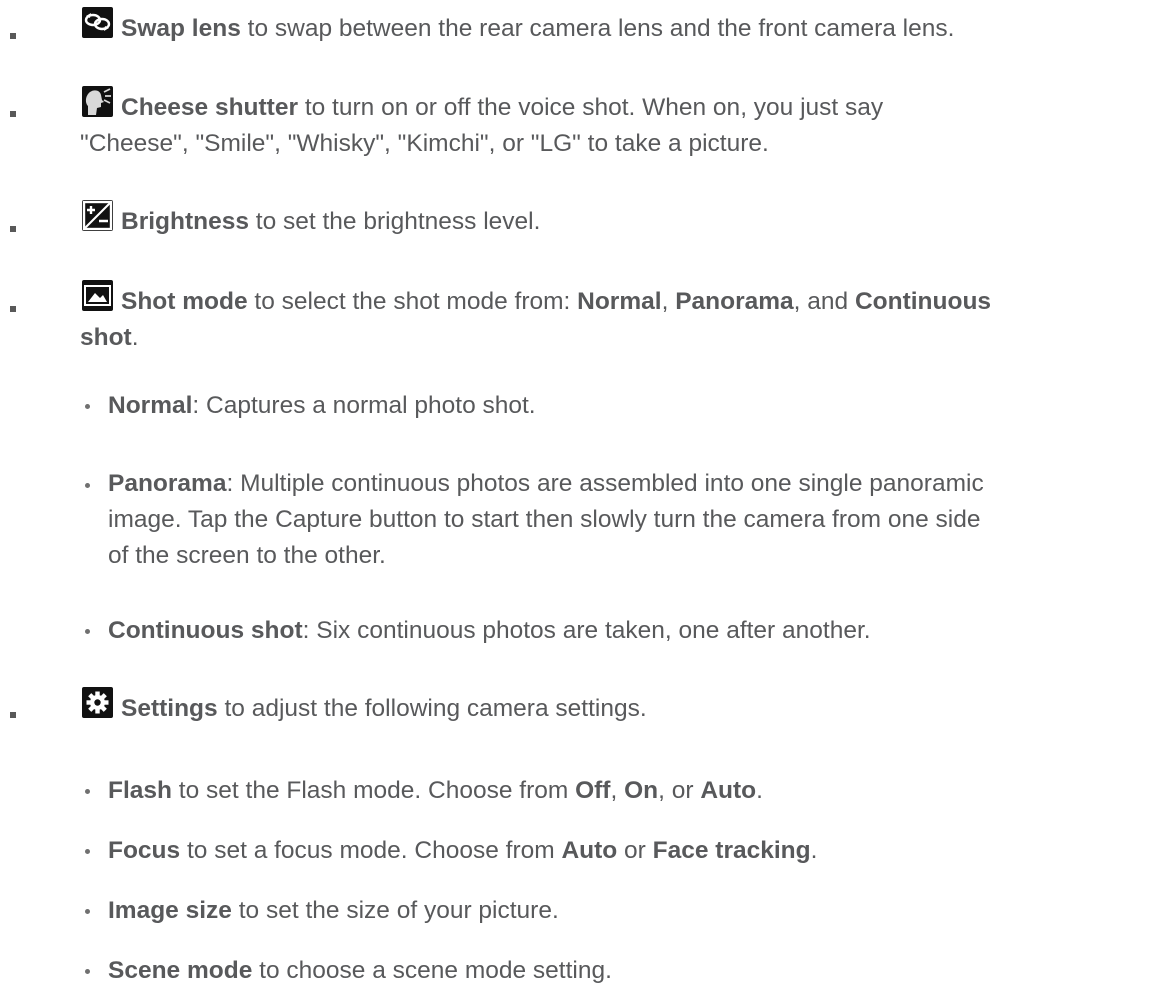  Describe the element at coordinates (432, 970) in the screenshot. I see `sub-item-text: to choose a scene mode setting.` at that location.